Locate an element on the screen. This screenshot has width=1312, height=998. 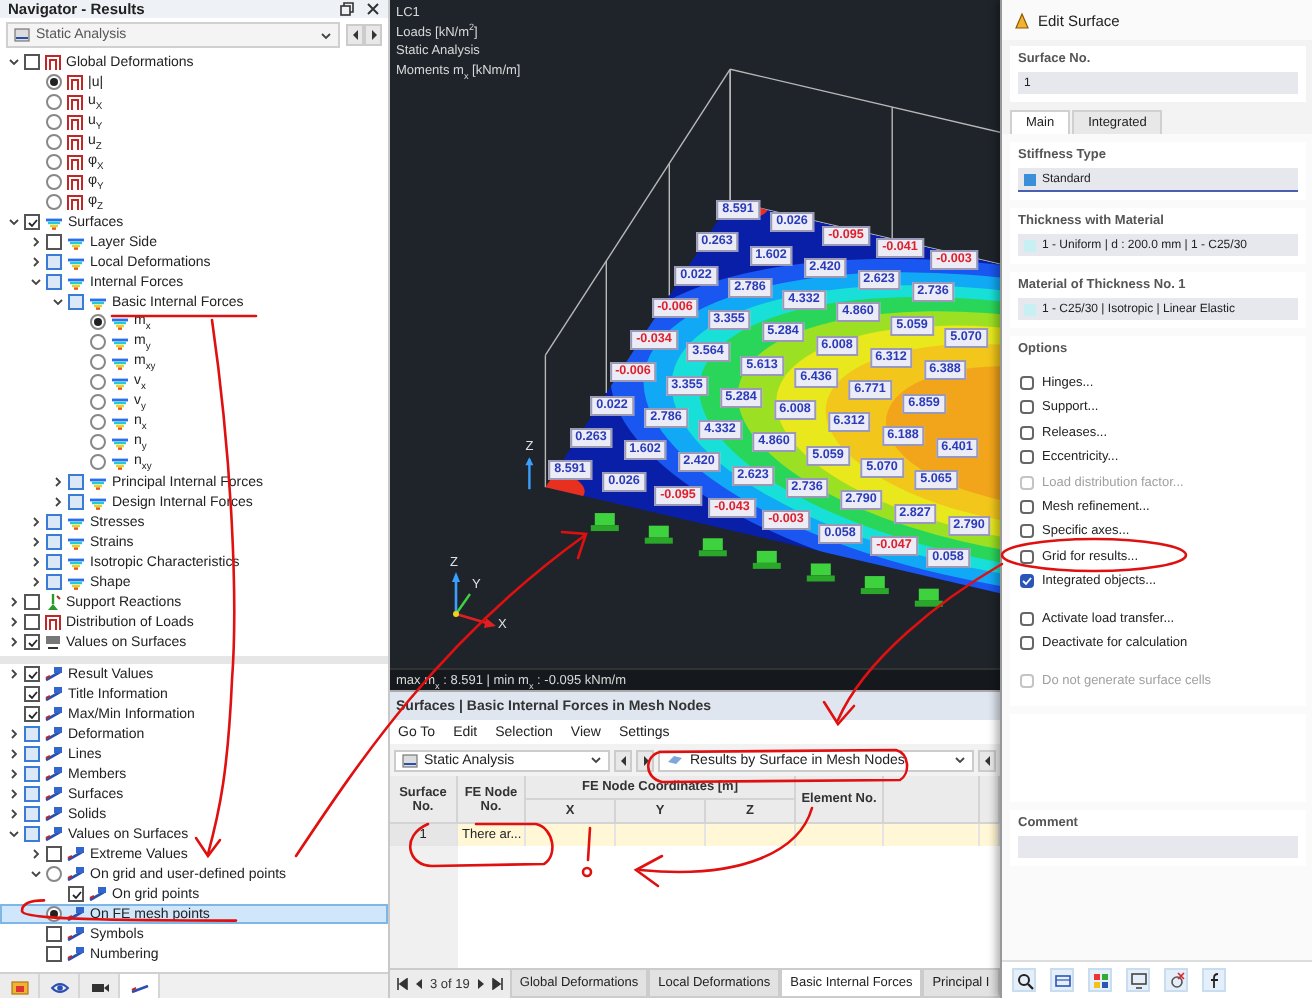
previous-page-icon is located at coordinates (419, 984).